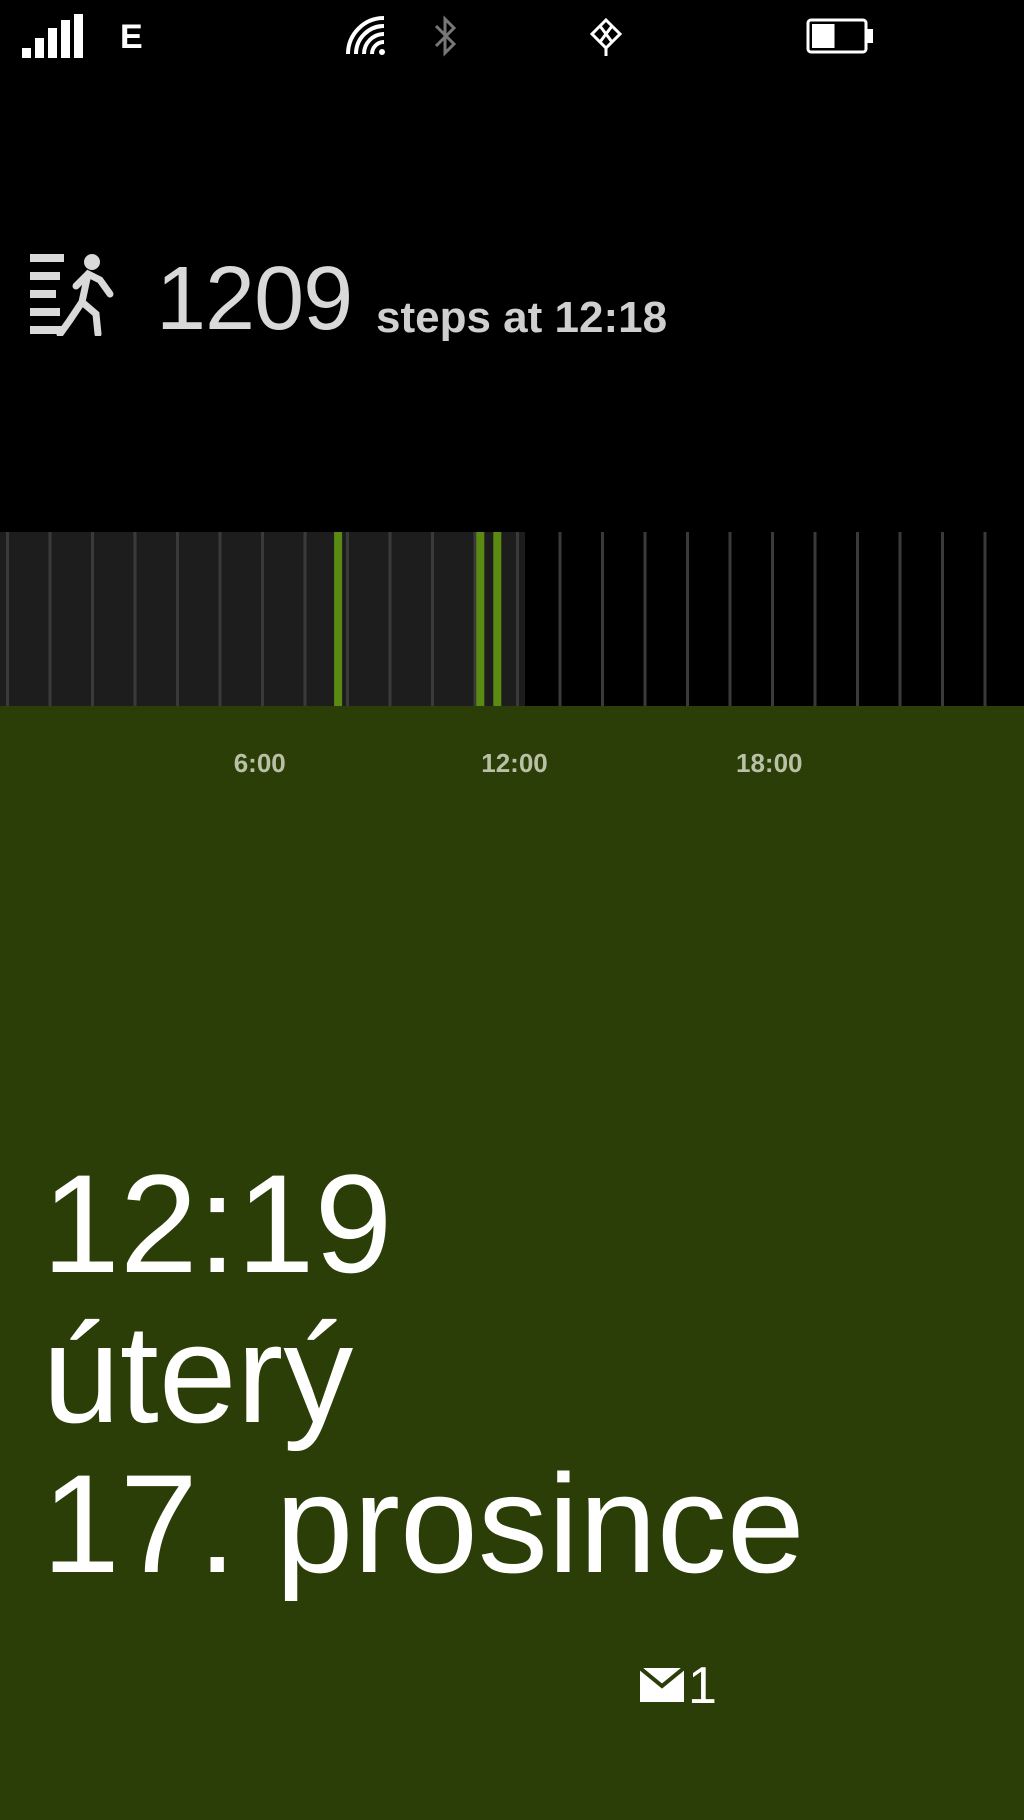 The height and width of the screenshot is (1820, 1024). I want to click on timeline-tick-label: 12:00, so click(514, 763).